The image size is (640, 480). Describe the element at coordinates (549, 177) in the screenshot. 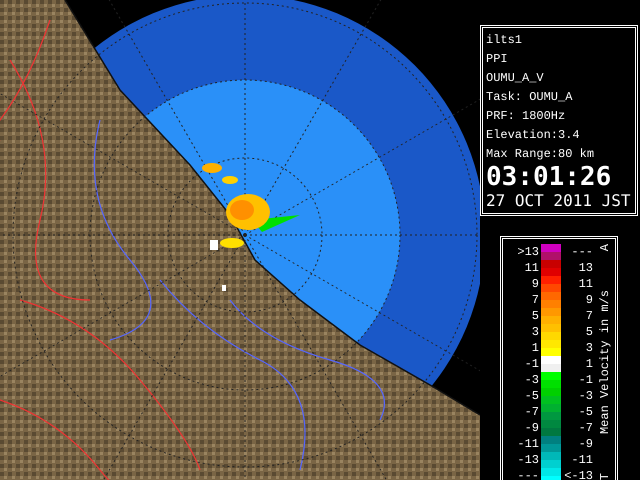

I see `scan-time: 03:01:26` at that location.